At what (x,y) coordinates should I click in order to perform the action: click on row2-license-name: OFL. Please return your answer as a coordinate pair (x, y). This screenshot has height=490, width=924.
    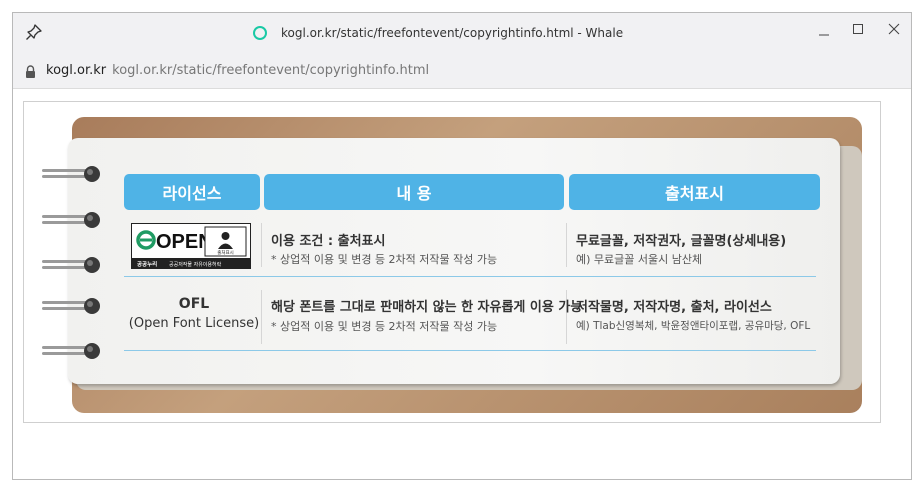
    Looking at the image, I should click on (194, 304).